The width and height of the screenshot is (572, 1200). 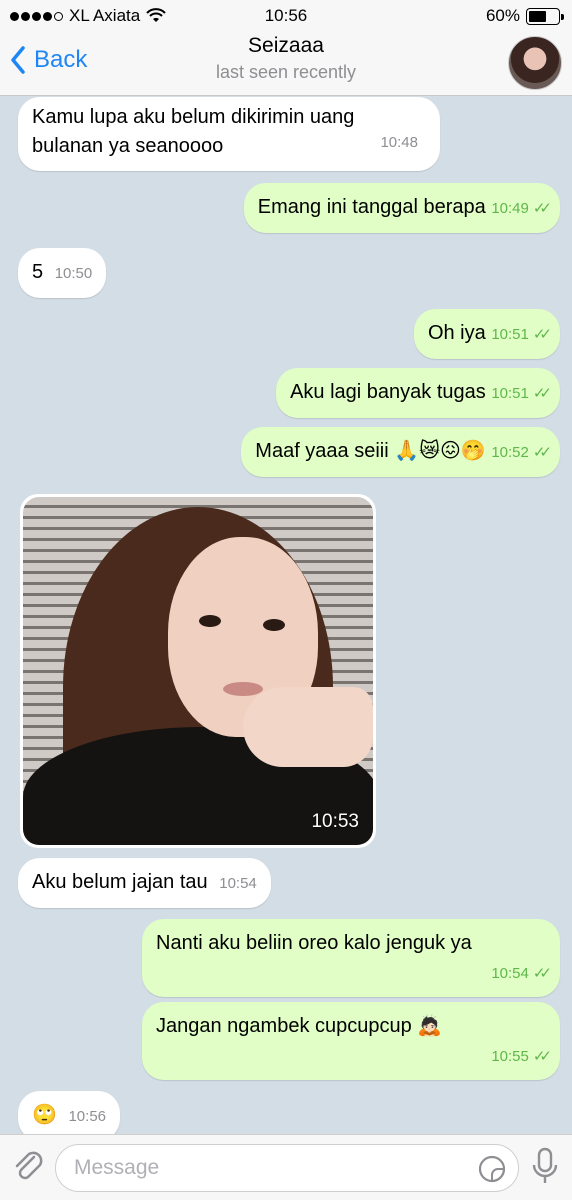 I want to click on message-outgoing: Oh iya 10:51 ✓✓, so click(x=486, y=334).